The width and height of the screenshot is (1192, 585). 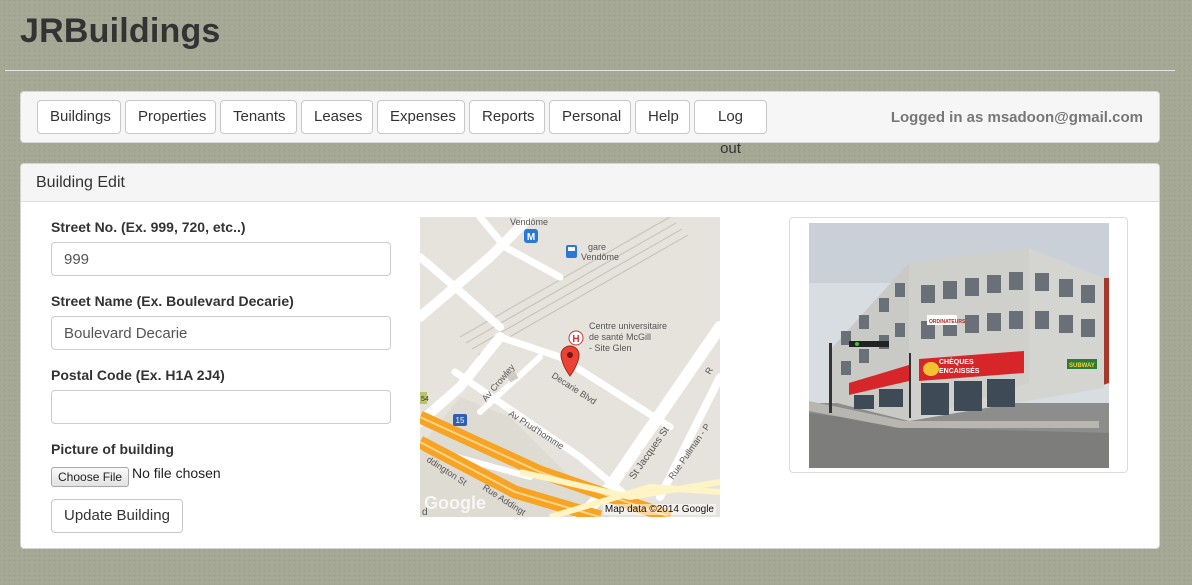 I want to click on building-photo-frame: CHÈQUES ENCAISSÉS ORDINATEURS SUBWAY, so click(x=958, y=345).